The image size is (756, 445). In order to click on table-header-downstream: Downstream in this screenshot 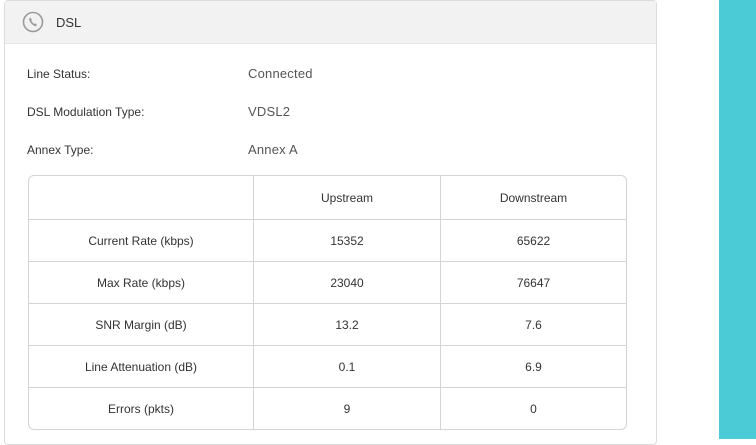, I will do `click(533, 197)`.